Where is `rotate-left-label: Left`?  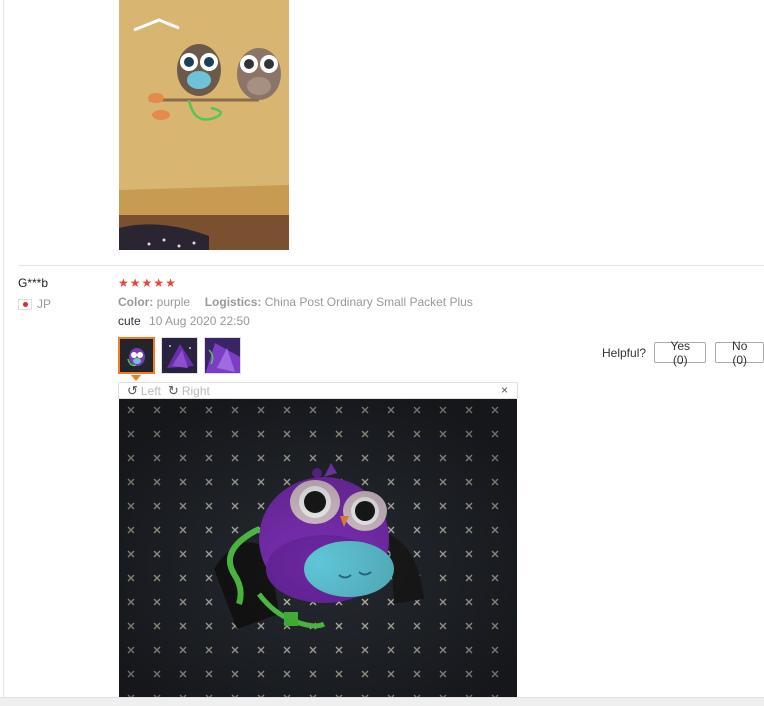
rotate-left-label: Left is located at coordinates (150, 390).